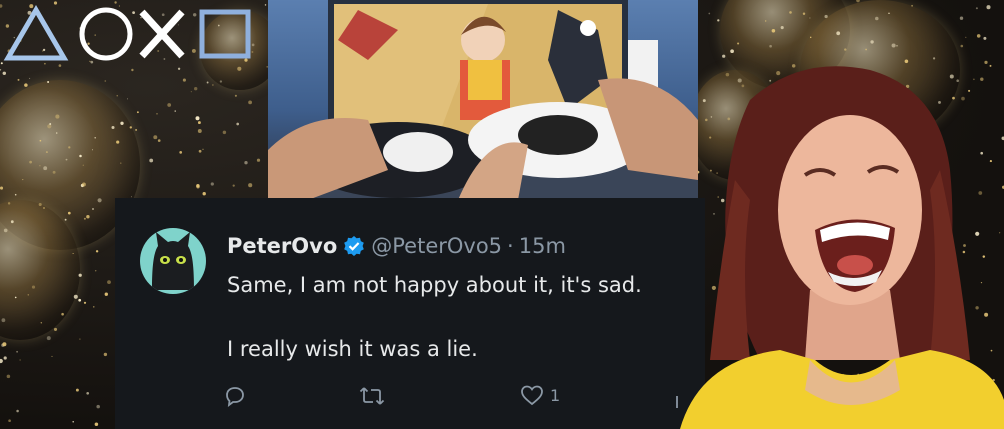  Describe the element at coordinates (173, 261) in the screenshot. I see `avatar` at that location.